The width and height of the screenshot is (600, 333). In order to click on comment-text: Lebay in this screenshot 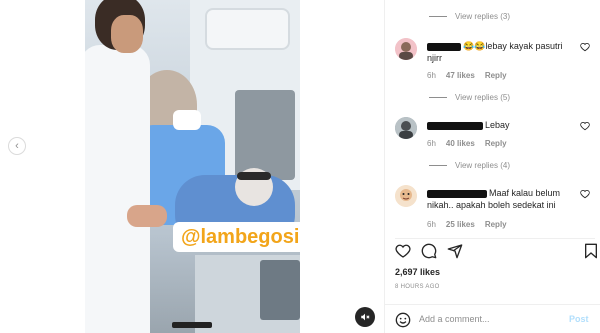, I will do `click(503, 125)`.